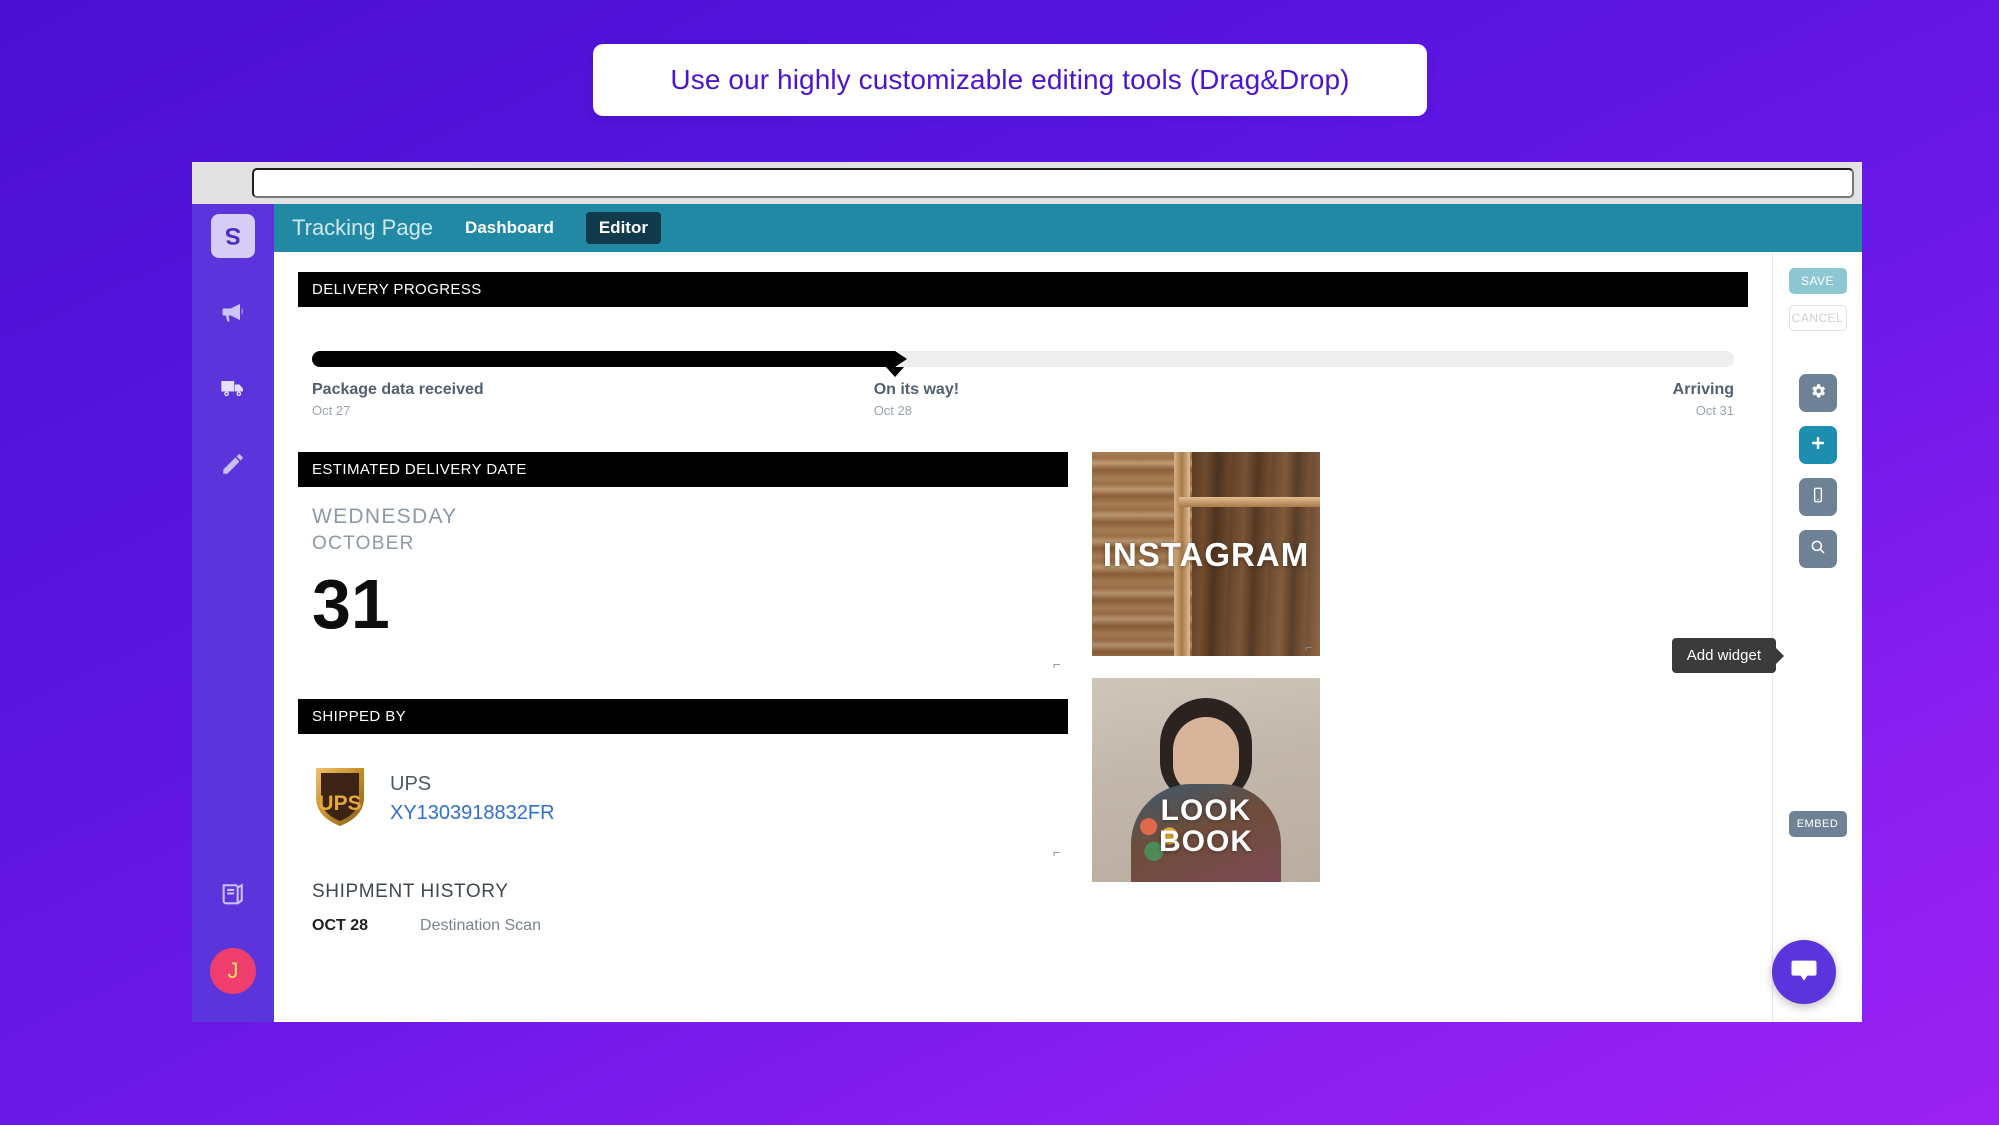  Describe the element at coordinates (472, 813) in the screenshot. I see `tracking-number-link: XY1303918832FR` at that location.